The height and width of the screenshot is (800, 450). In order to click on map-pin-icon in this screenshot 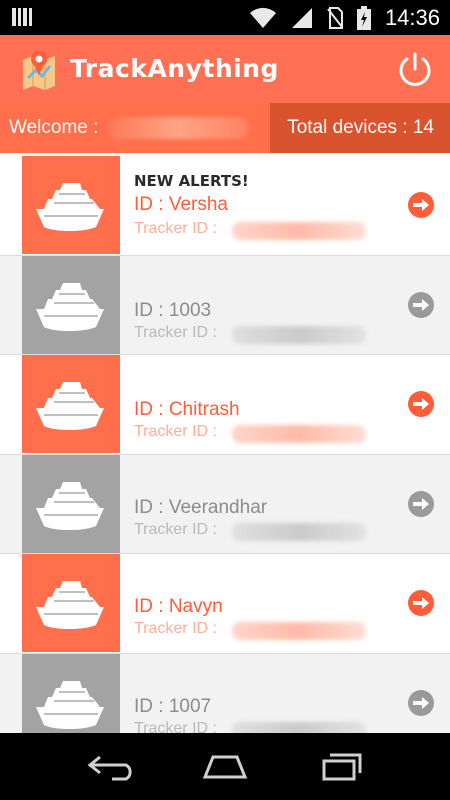, I will do `click(39, 70)`.